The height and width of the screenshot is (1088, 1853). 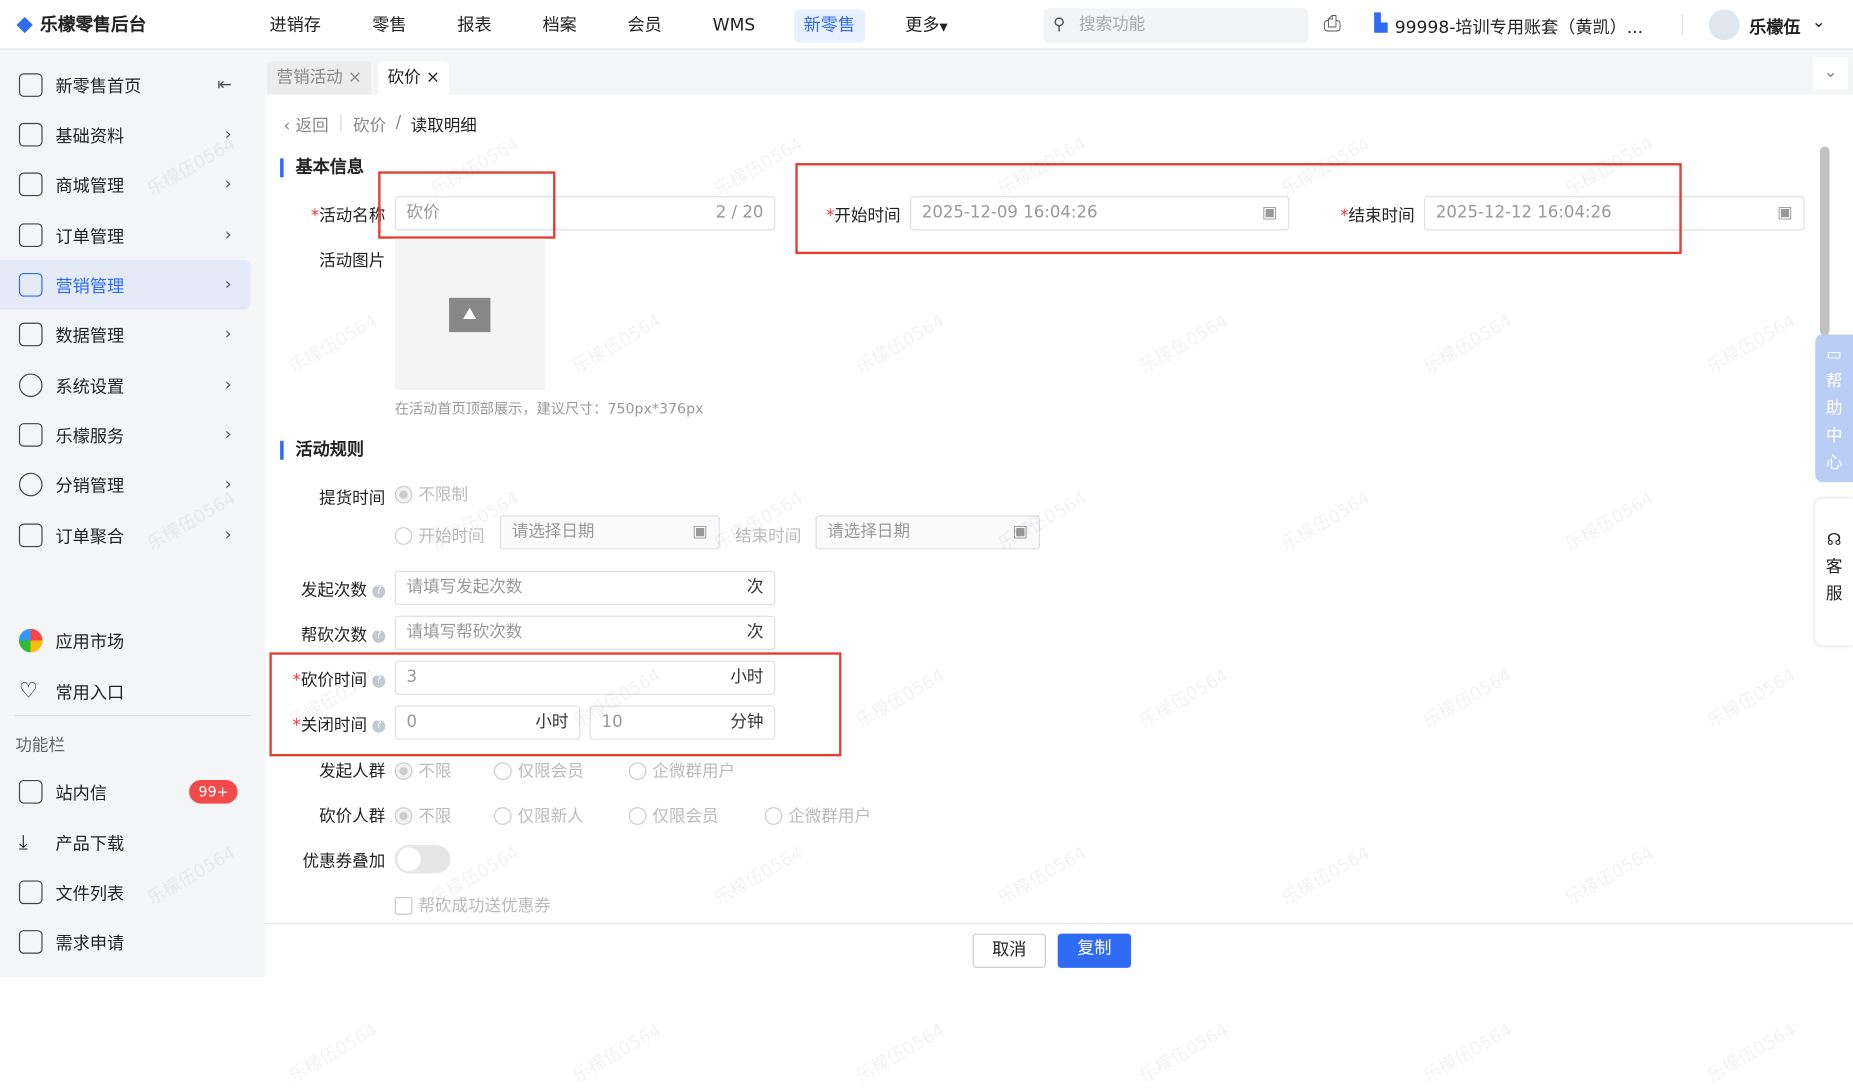 What do you see at coordinates (125, 335) in the screenshot?
I see `sidebar-item-data: 数据管理 ›` at bounding box center [125, 335].